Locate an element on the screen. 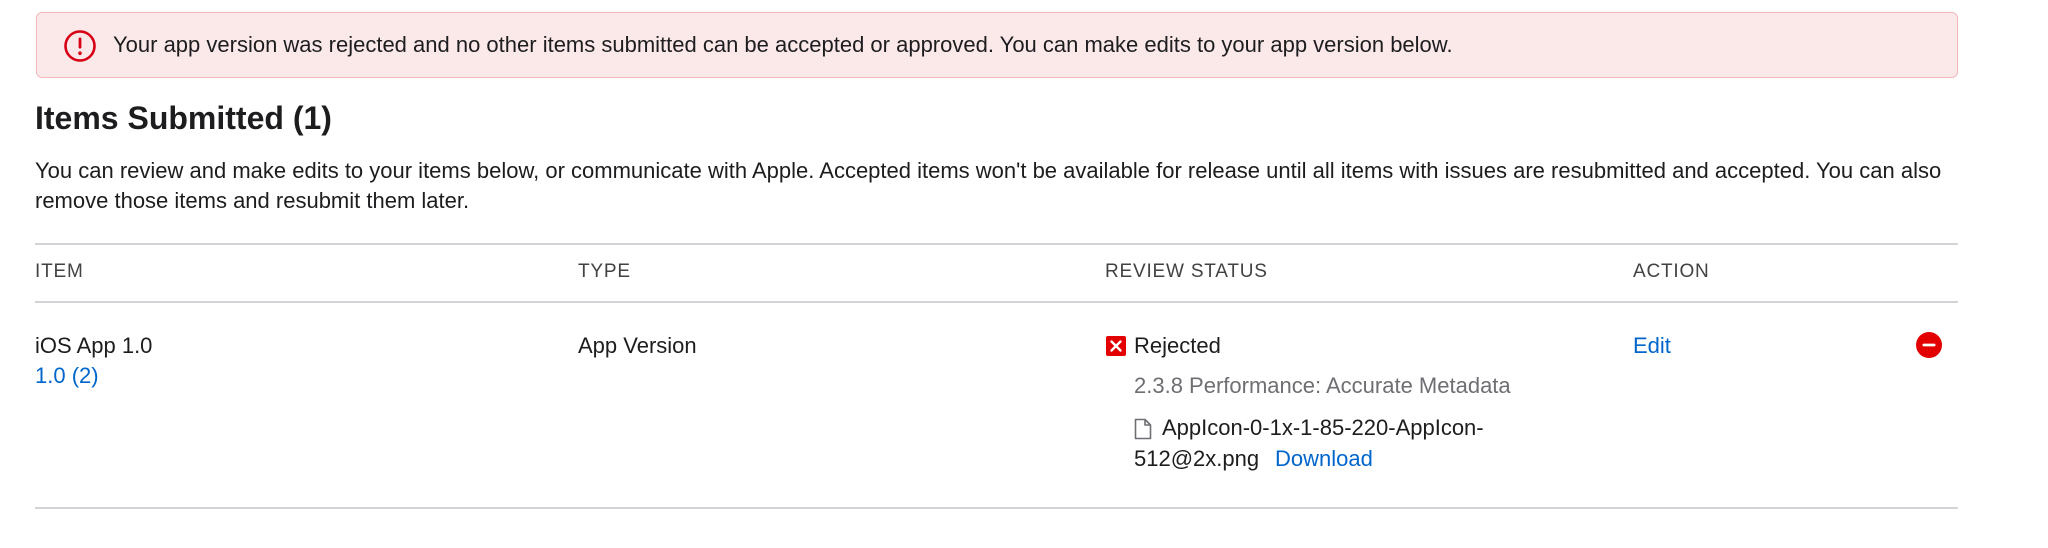 This screenshot has width=2048, height=548. column-header-type: TYPE is located at coordinates (604, 271).